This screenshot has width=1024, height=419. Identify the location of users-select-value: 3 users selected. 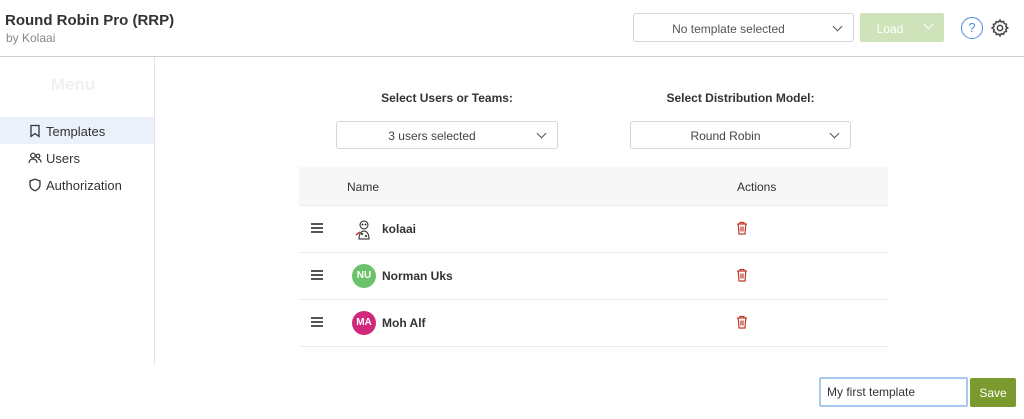
(432, 136).